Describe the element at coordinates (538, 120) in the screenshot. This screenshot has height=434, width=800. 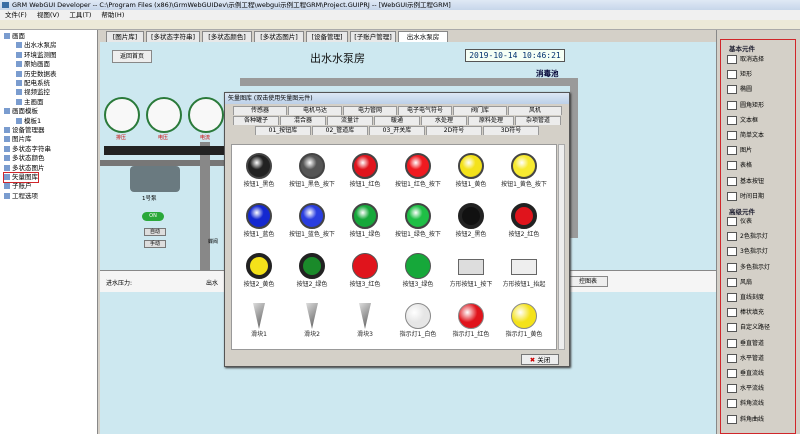
I see `dialog-tab: 杂项管道` at that location.